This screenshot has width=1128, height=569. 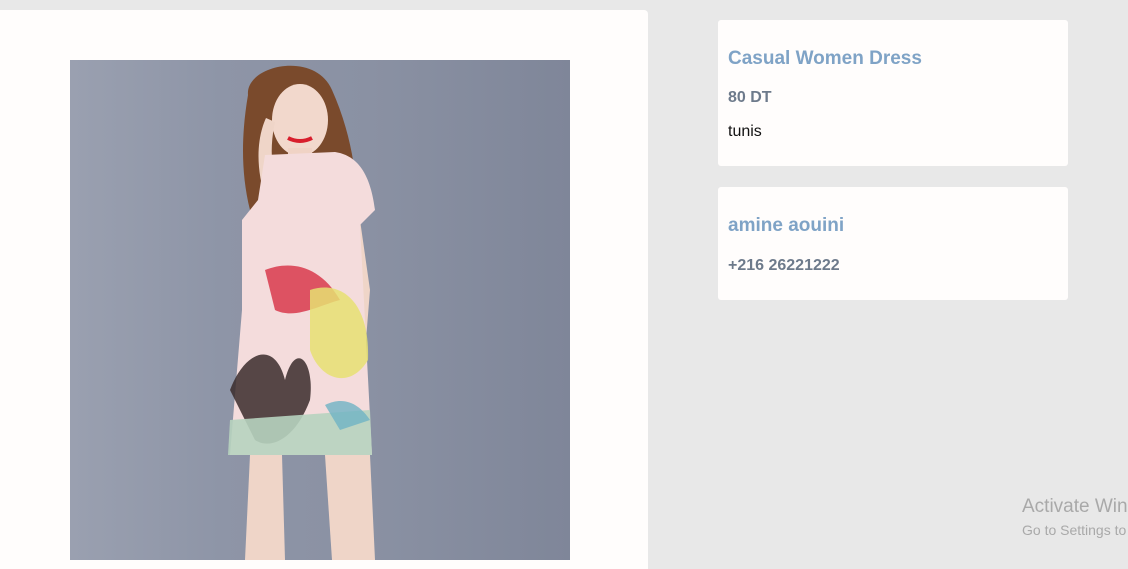 I want to click on product-price: 80 DT, so click(x=750, y=97).